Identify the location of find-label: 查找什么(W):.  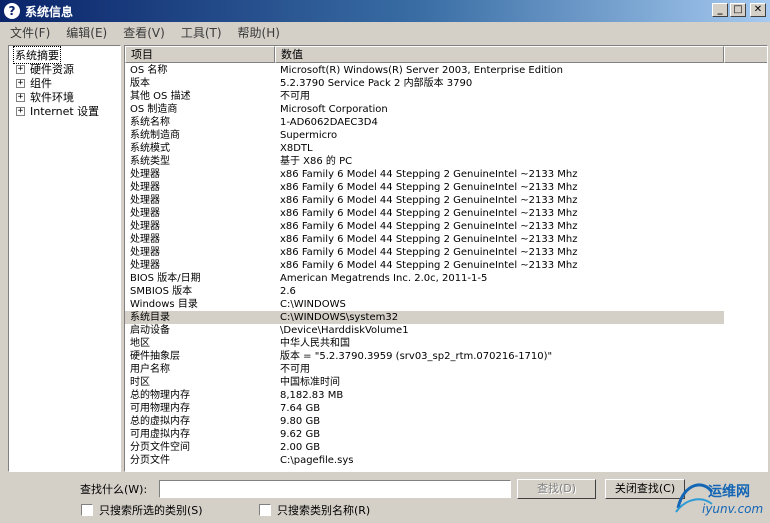
(114, 489).